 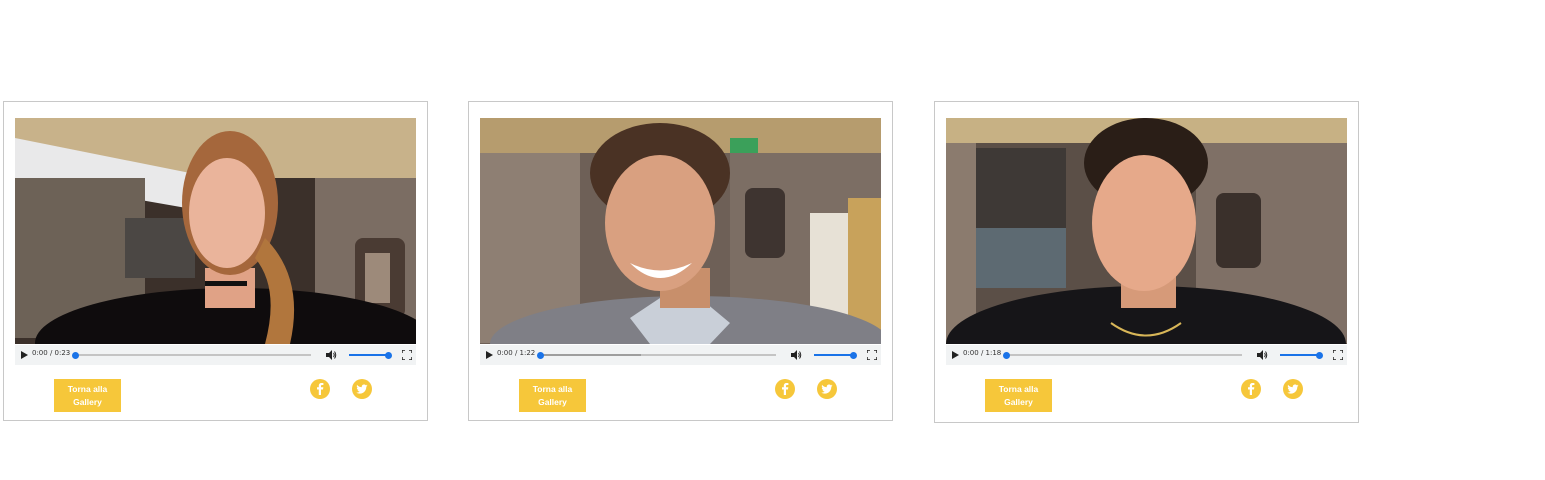 What do you see at coordinates (591, 355) in the screenshot?
I see `buffered-bar` at bounding box center [591, 355].